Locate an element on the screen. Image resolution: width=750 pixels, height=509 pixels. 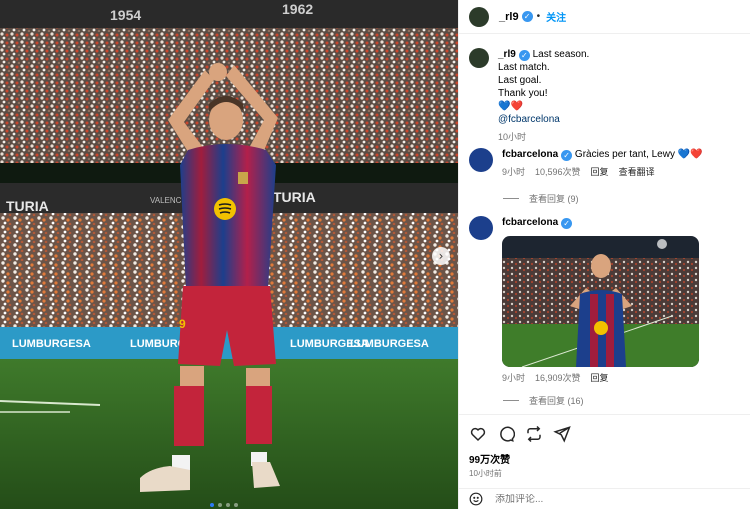
comment-text: Gràcies per tant, Lewy is located at coordinates (624, 154).